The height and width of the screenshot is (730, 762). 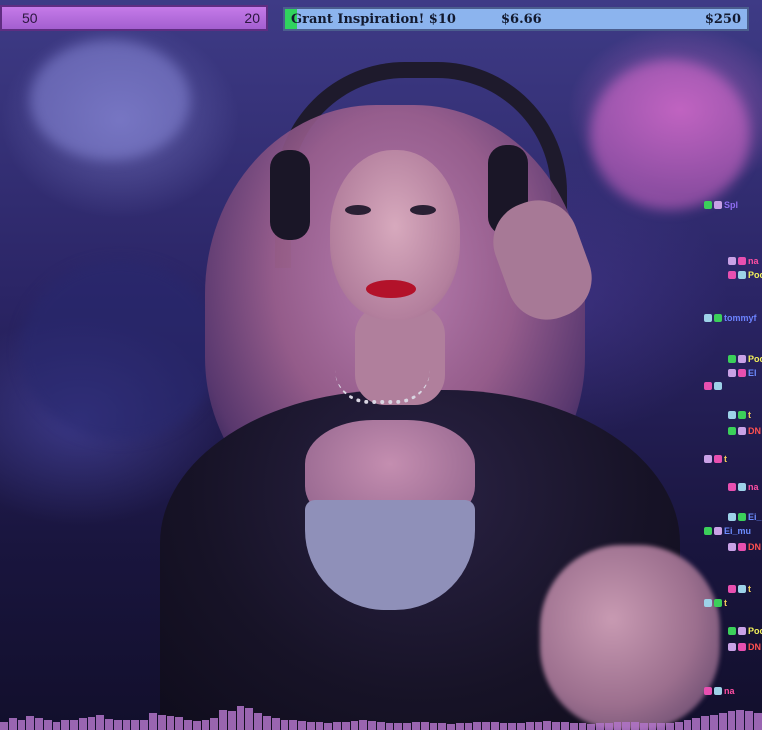 What do you see at coordinates (755, 359) in the screenshot?
I see `chat-username: Poof` at bounding box center [755, 359].